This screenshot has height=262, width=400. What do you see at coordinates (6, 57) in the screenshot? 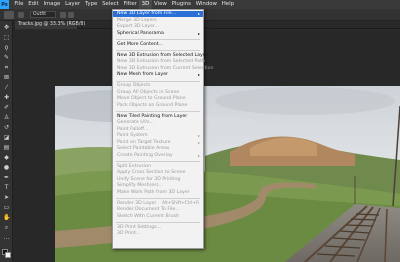
I see `quick-select-tool-icon: ✎` at bounding box center [6, 57].